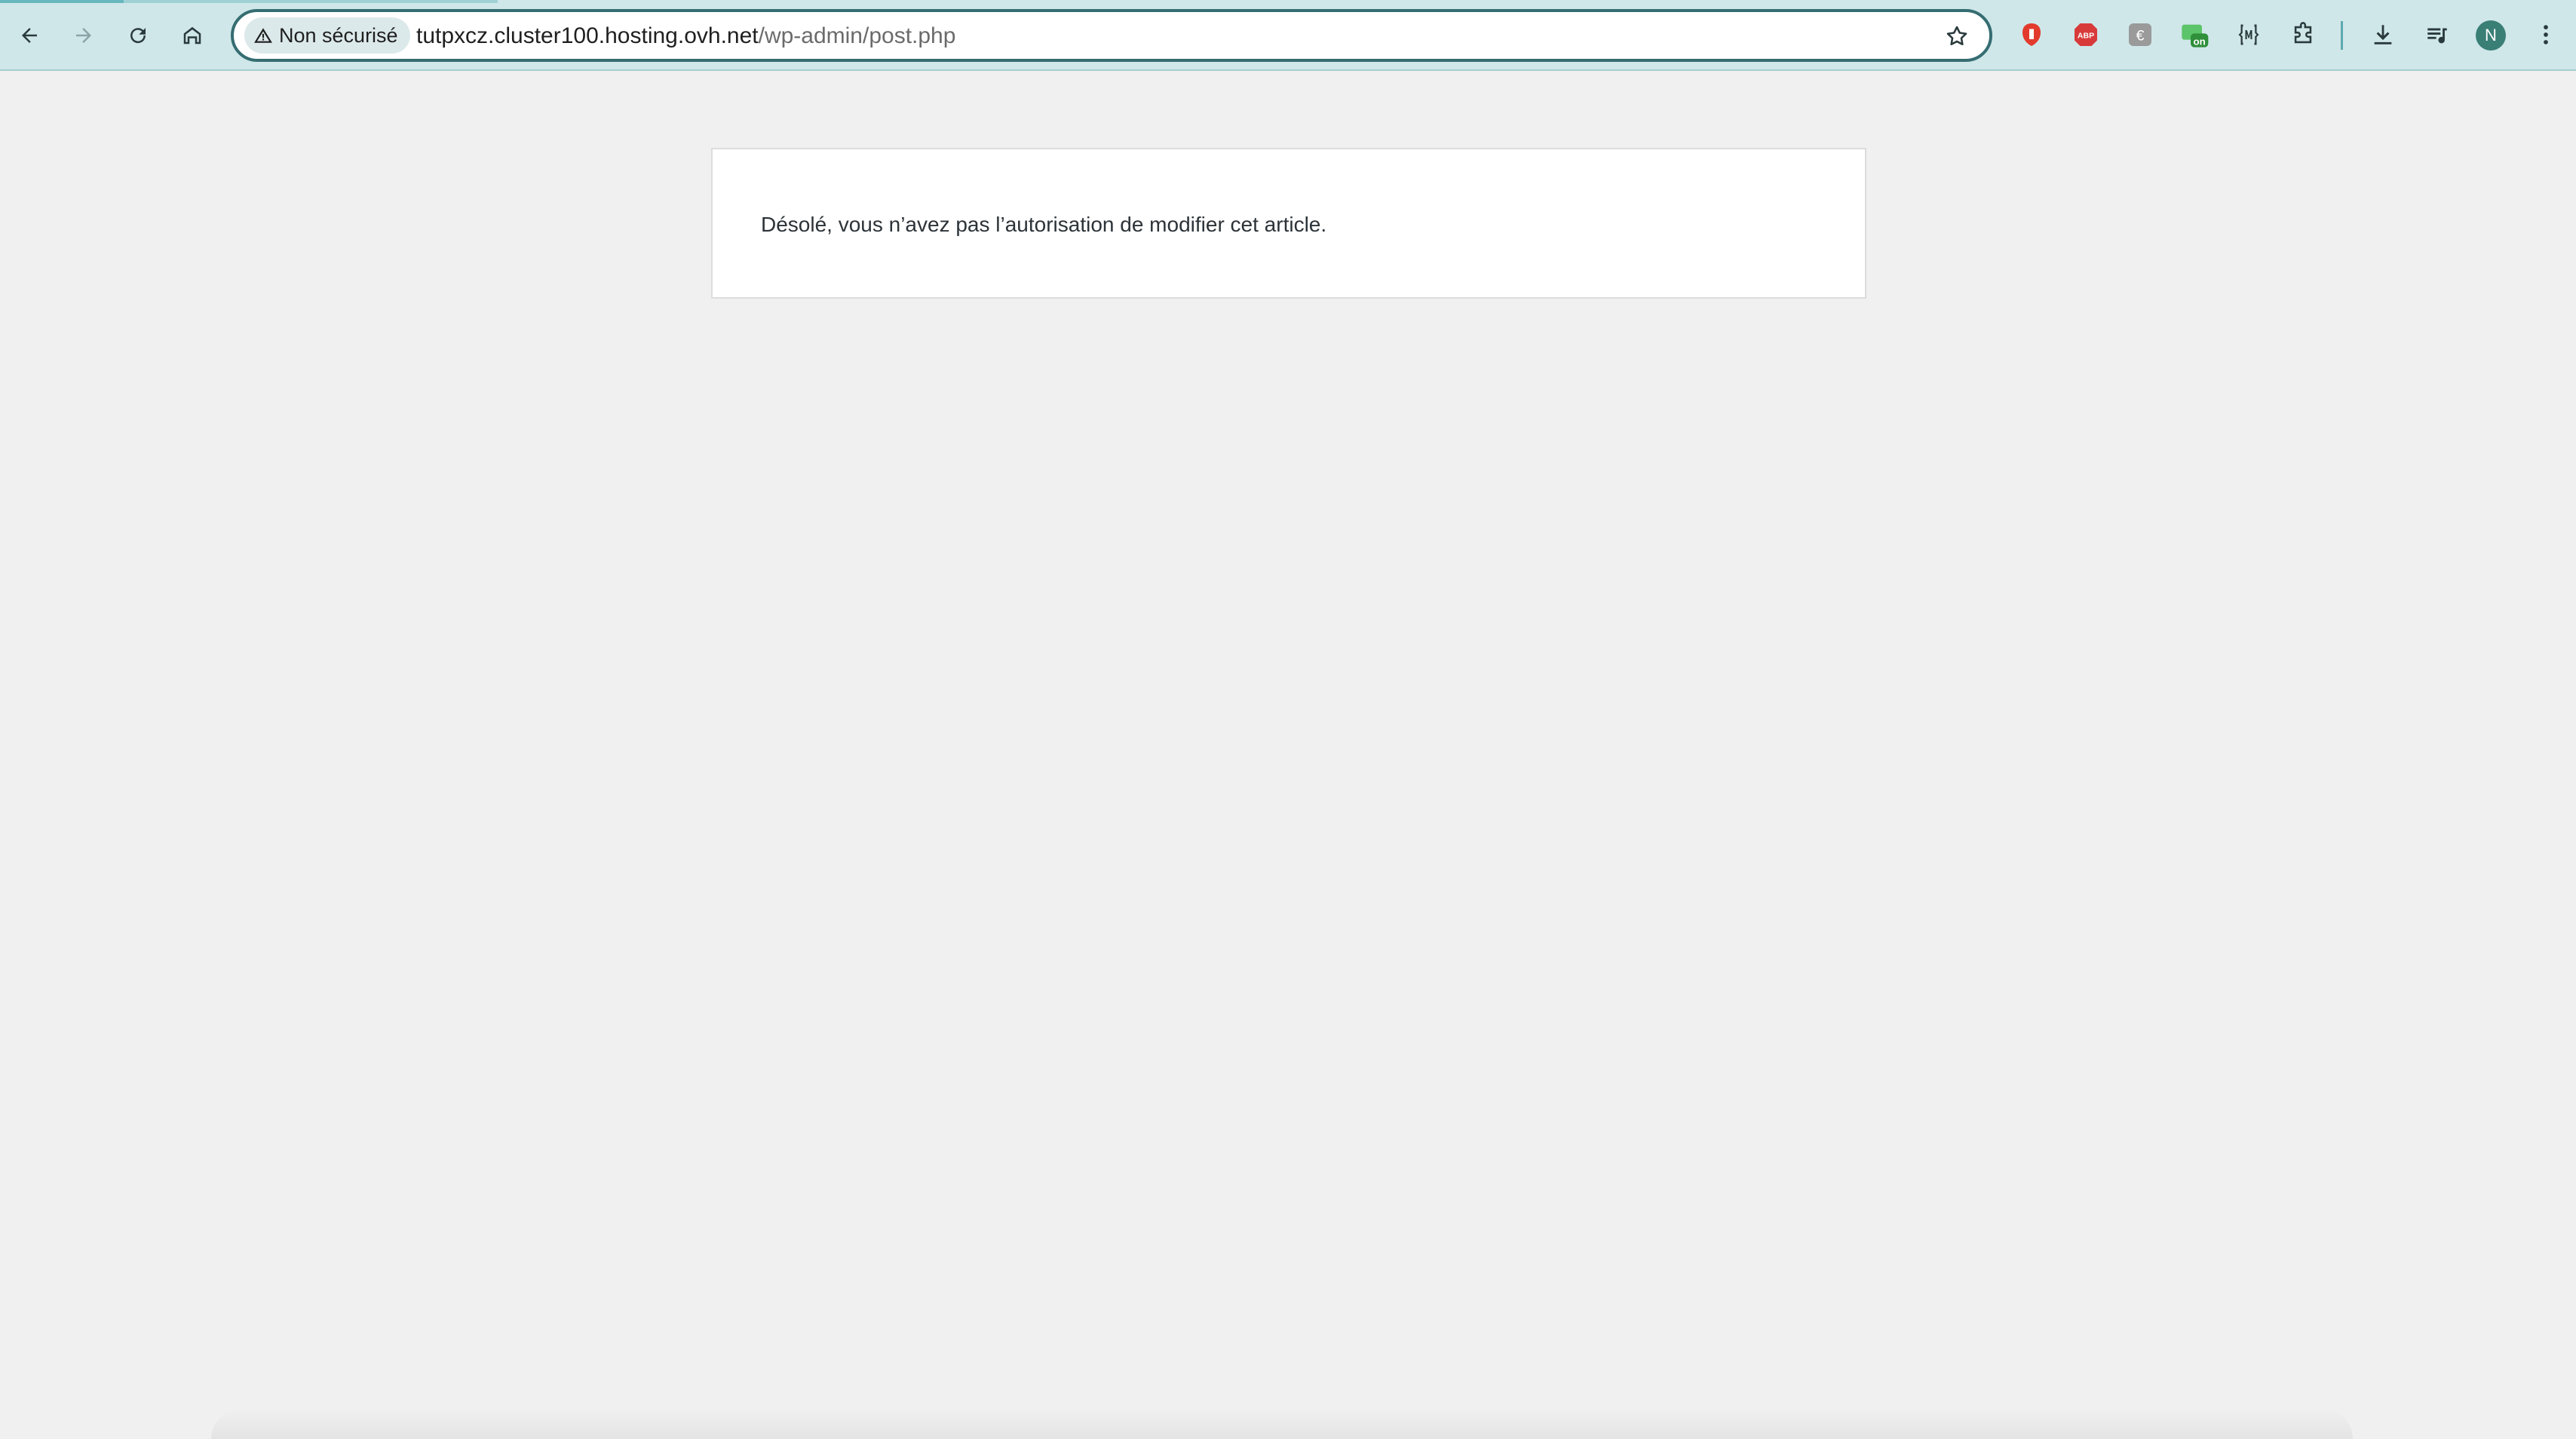 The width and height of the screenshot is (2576, 1439). What do you see at coordinates (857, 35) in the screenshot?
I see `url-path: /wp-admin/post.php` at bounding box center [857, 35].